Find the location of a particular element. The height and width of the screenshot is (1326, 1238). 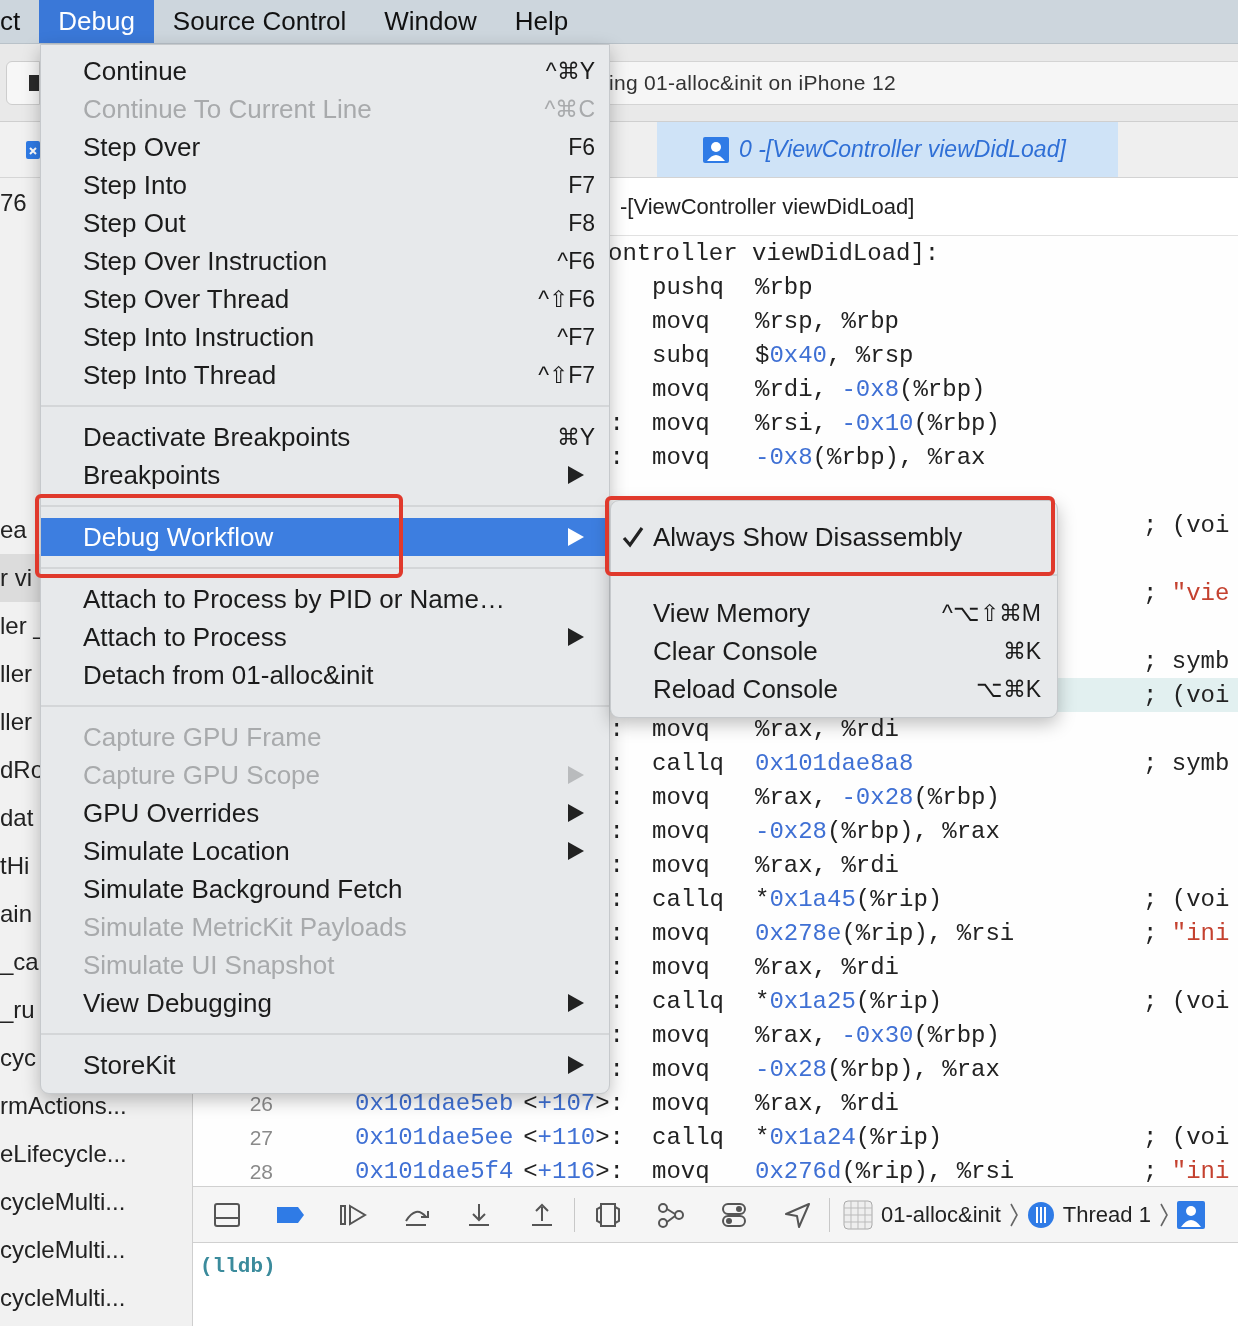

code-label: ontroller viewDidLoad]: is located at coordinates (774, 253).